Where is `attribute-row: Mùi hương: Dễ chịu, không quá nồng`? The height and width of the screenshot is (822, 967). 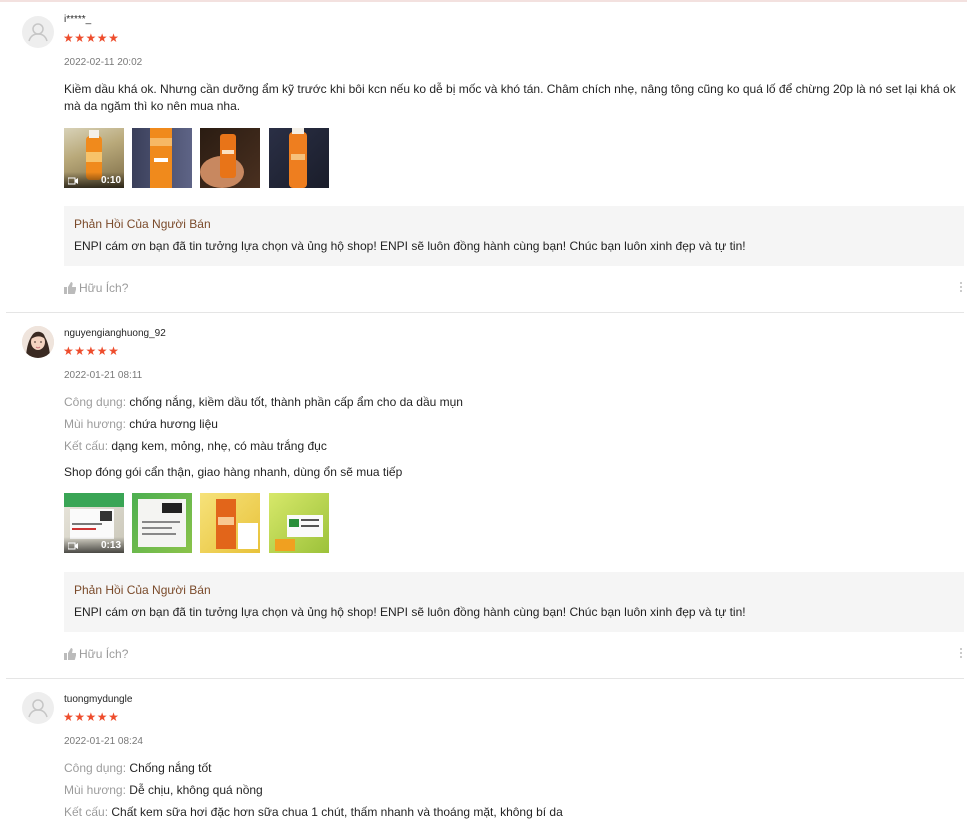
attribute-row: Mùi hương: Dễ chịu, không quá nồng is located at coordinates (163, 790).